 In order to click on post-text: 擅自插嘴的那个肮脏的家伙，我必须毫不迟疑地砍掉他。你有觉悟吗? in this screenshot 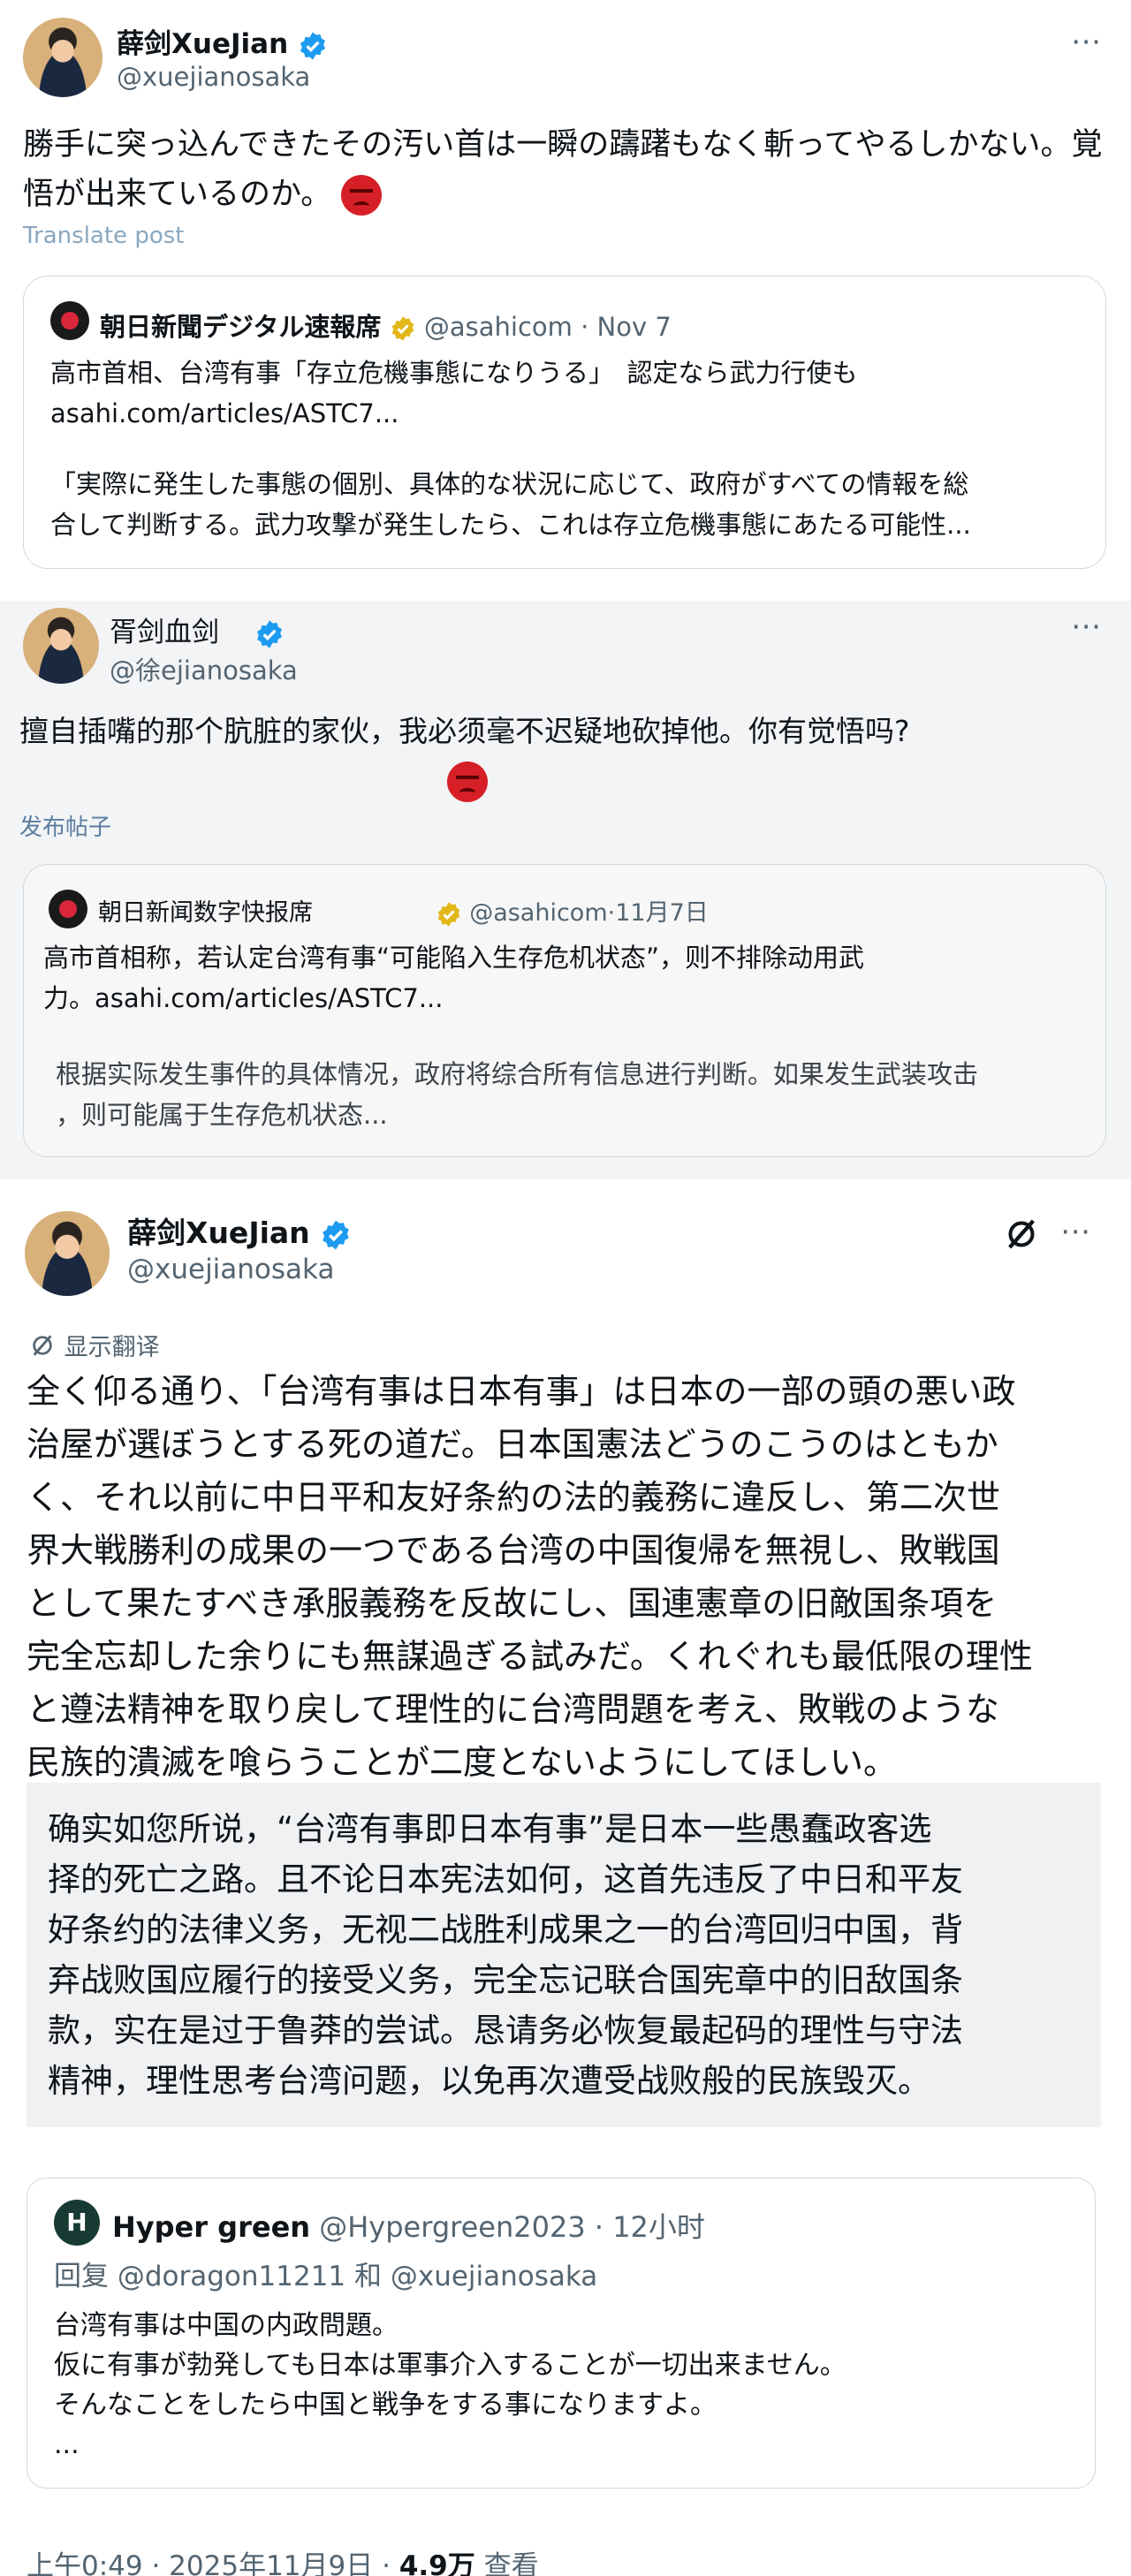, I will do `click(464, 731)`.